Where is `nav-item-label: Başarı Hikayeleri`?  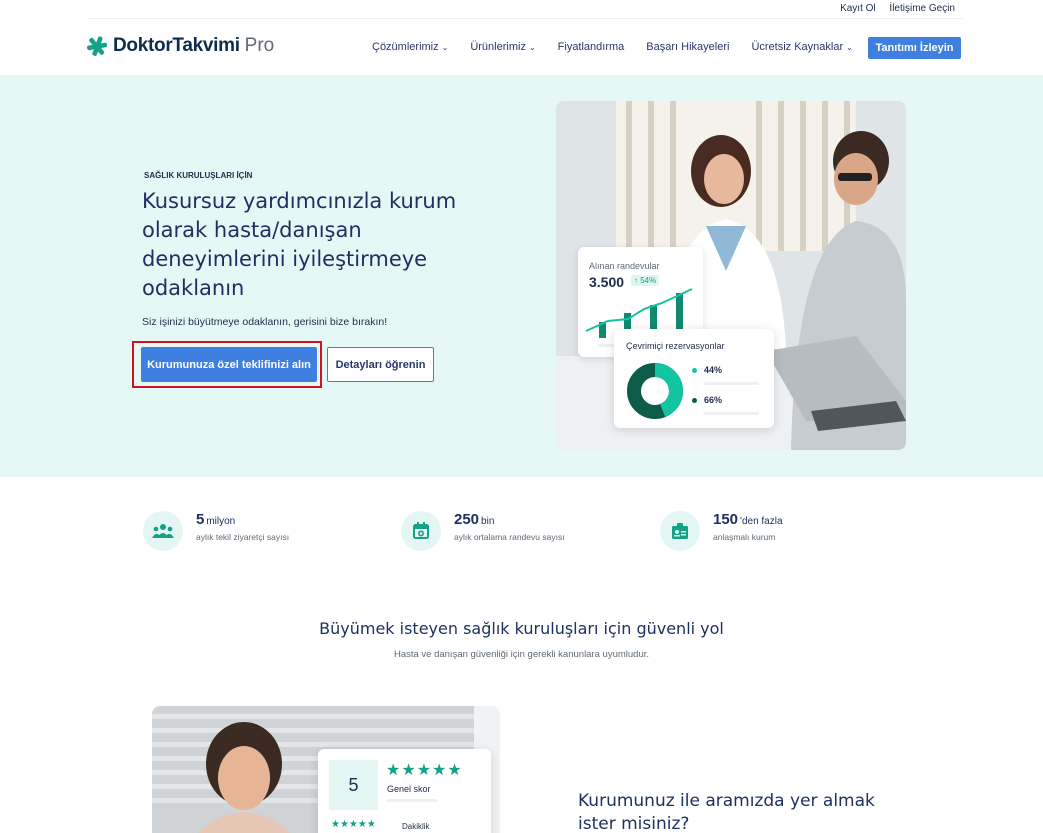 nav-item-label: Başarı Hikayeleri is located at coordinates (688, 47).